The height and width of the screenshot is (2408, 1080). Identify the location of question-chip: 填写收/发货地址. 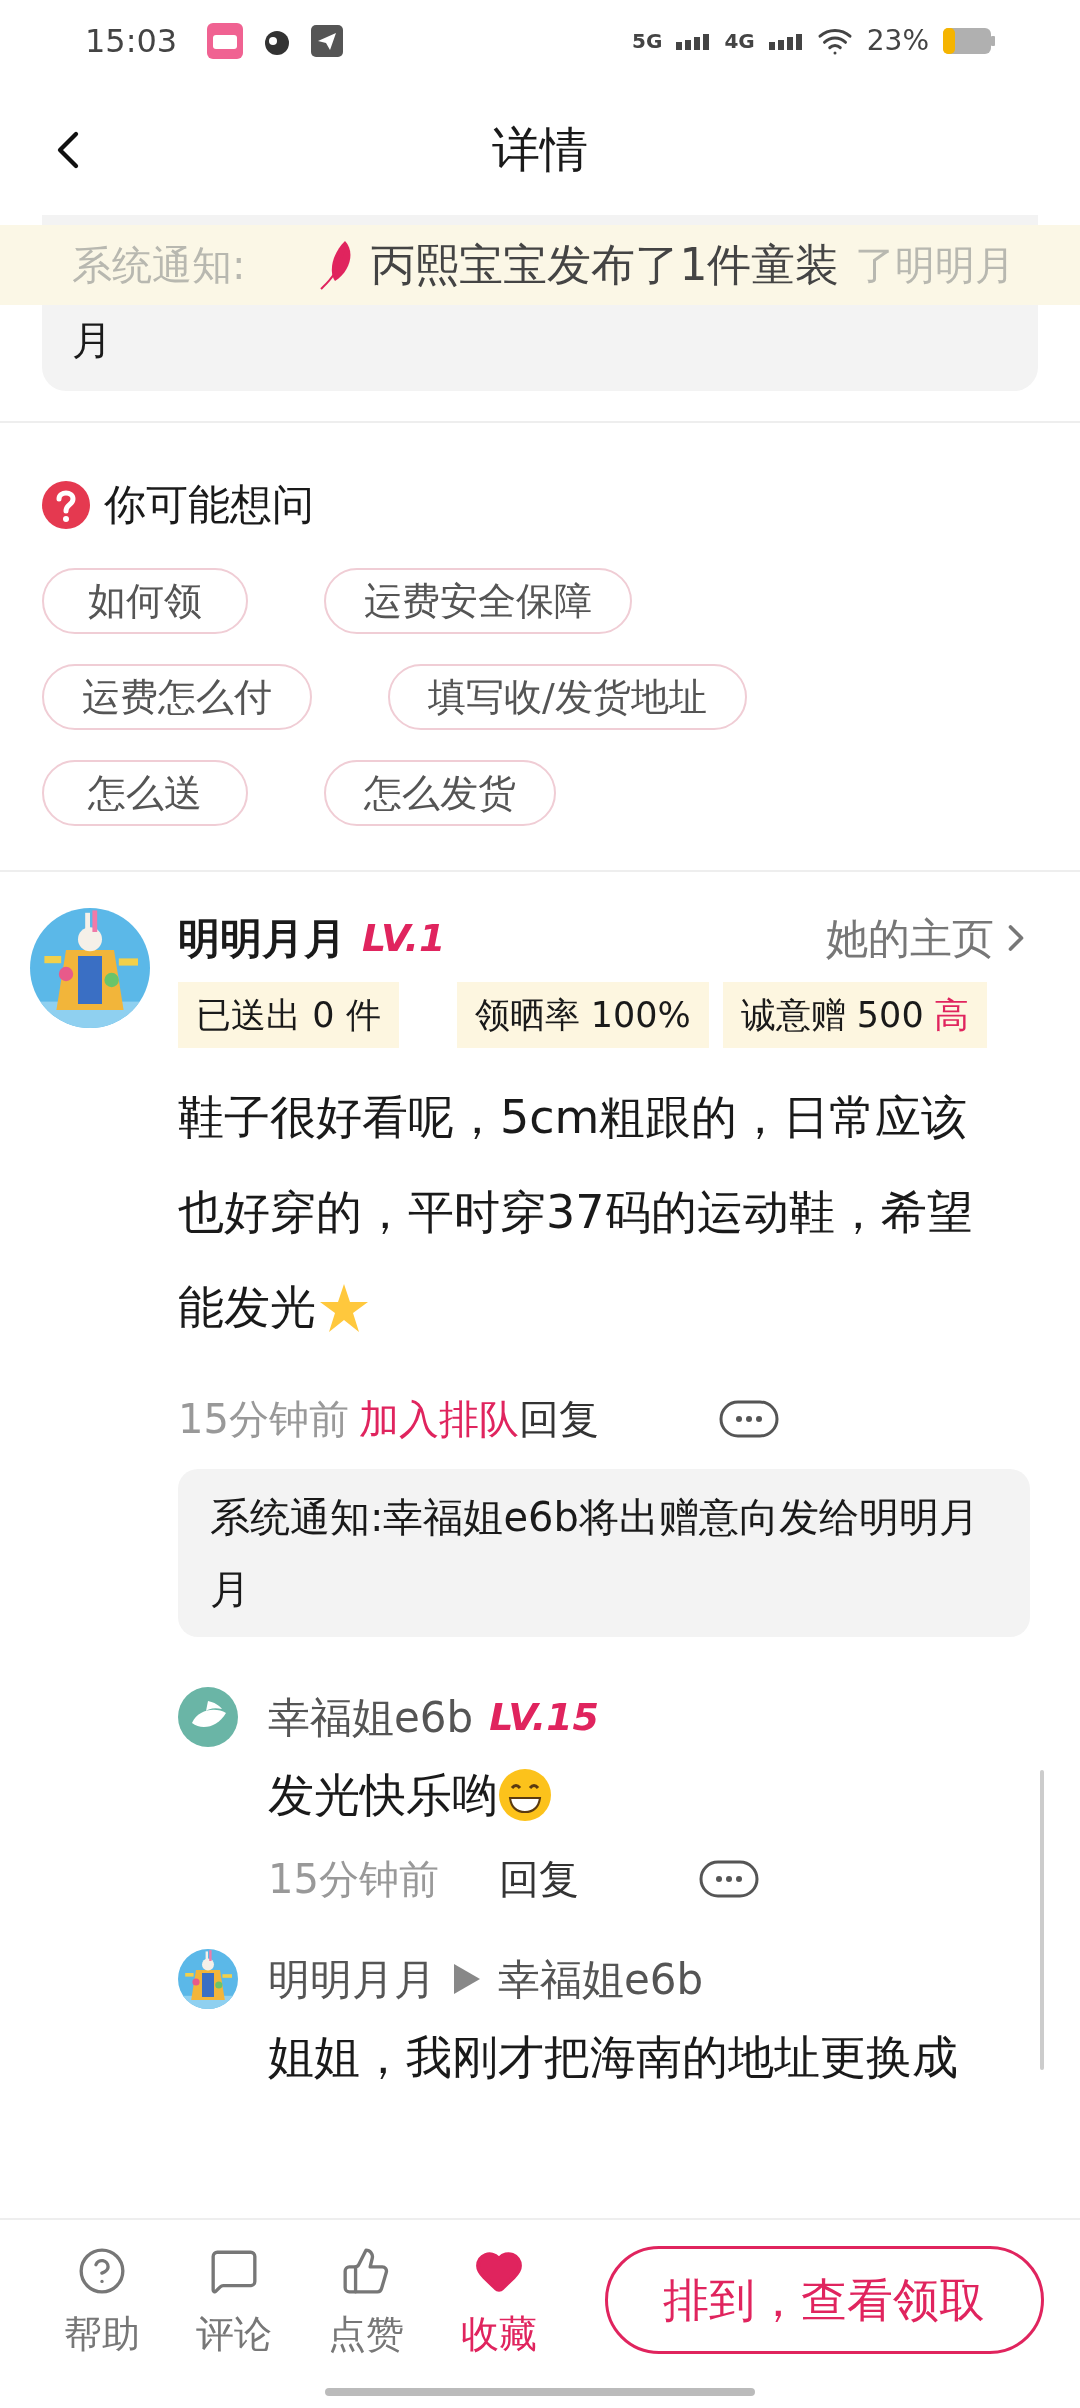
(567, 697).